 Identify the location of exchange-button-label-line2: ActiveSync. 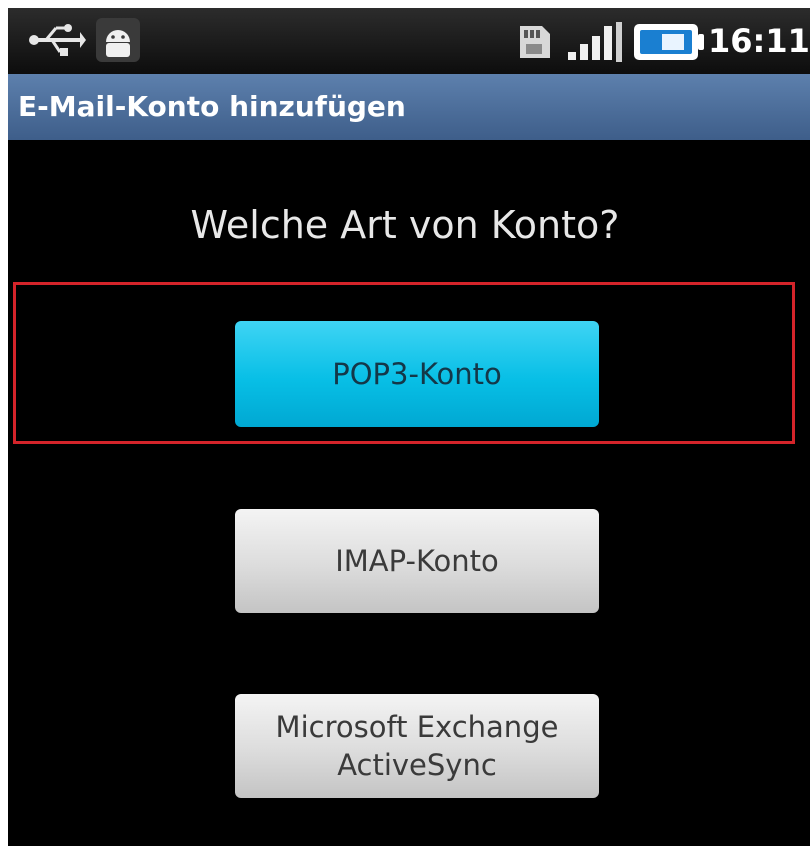
(417, 765).